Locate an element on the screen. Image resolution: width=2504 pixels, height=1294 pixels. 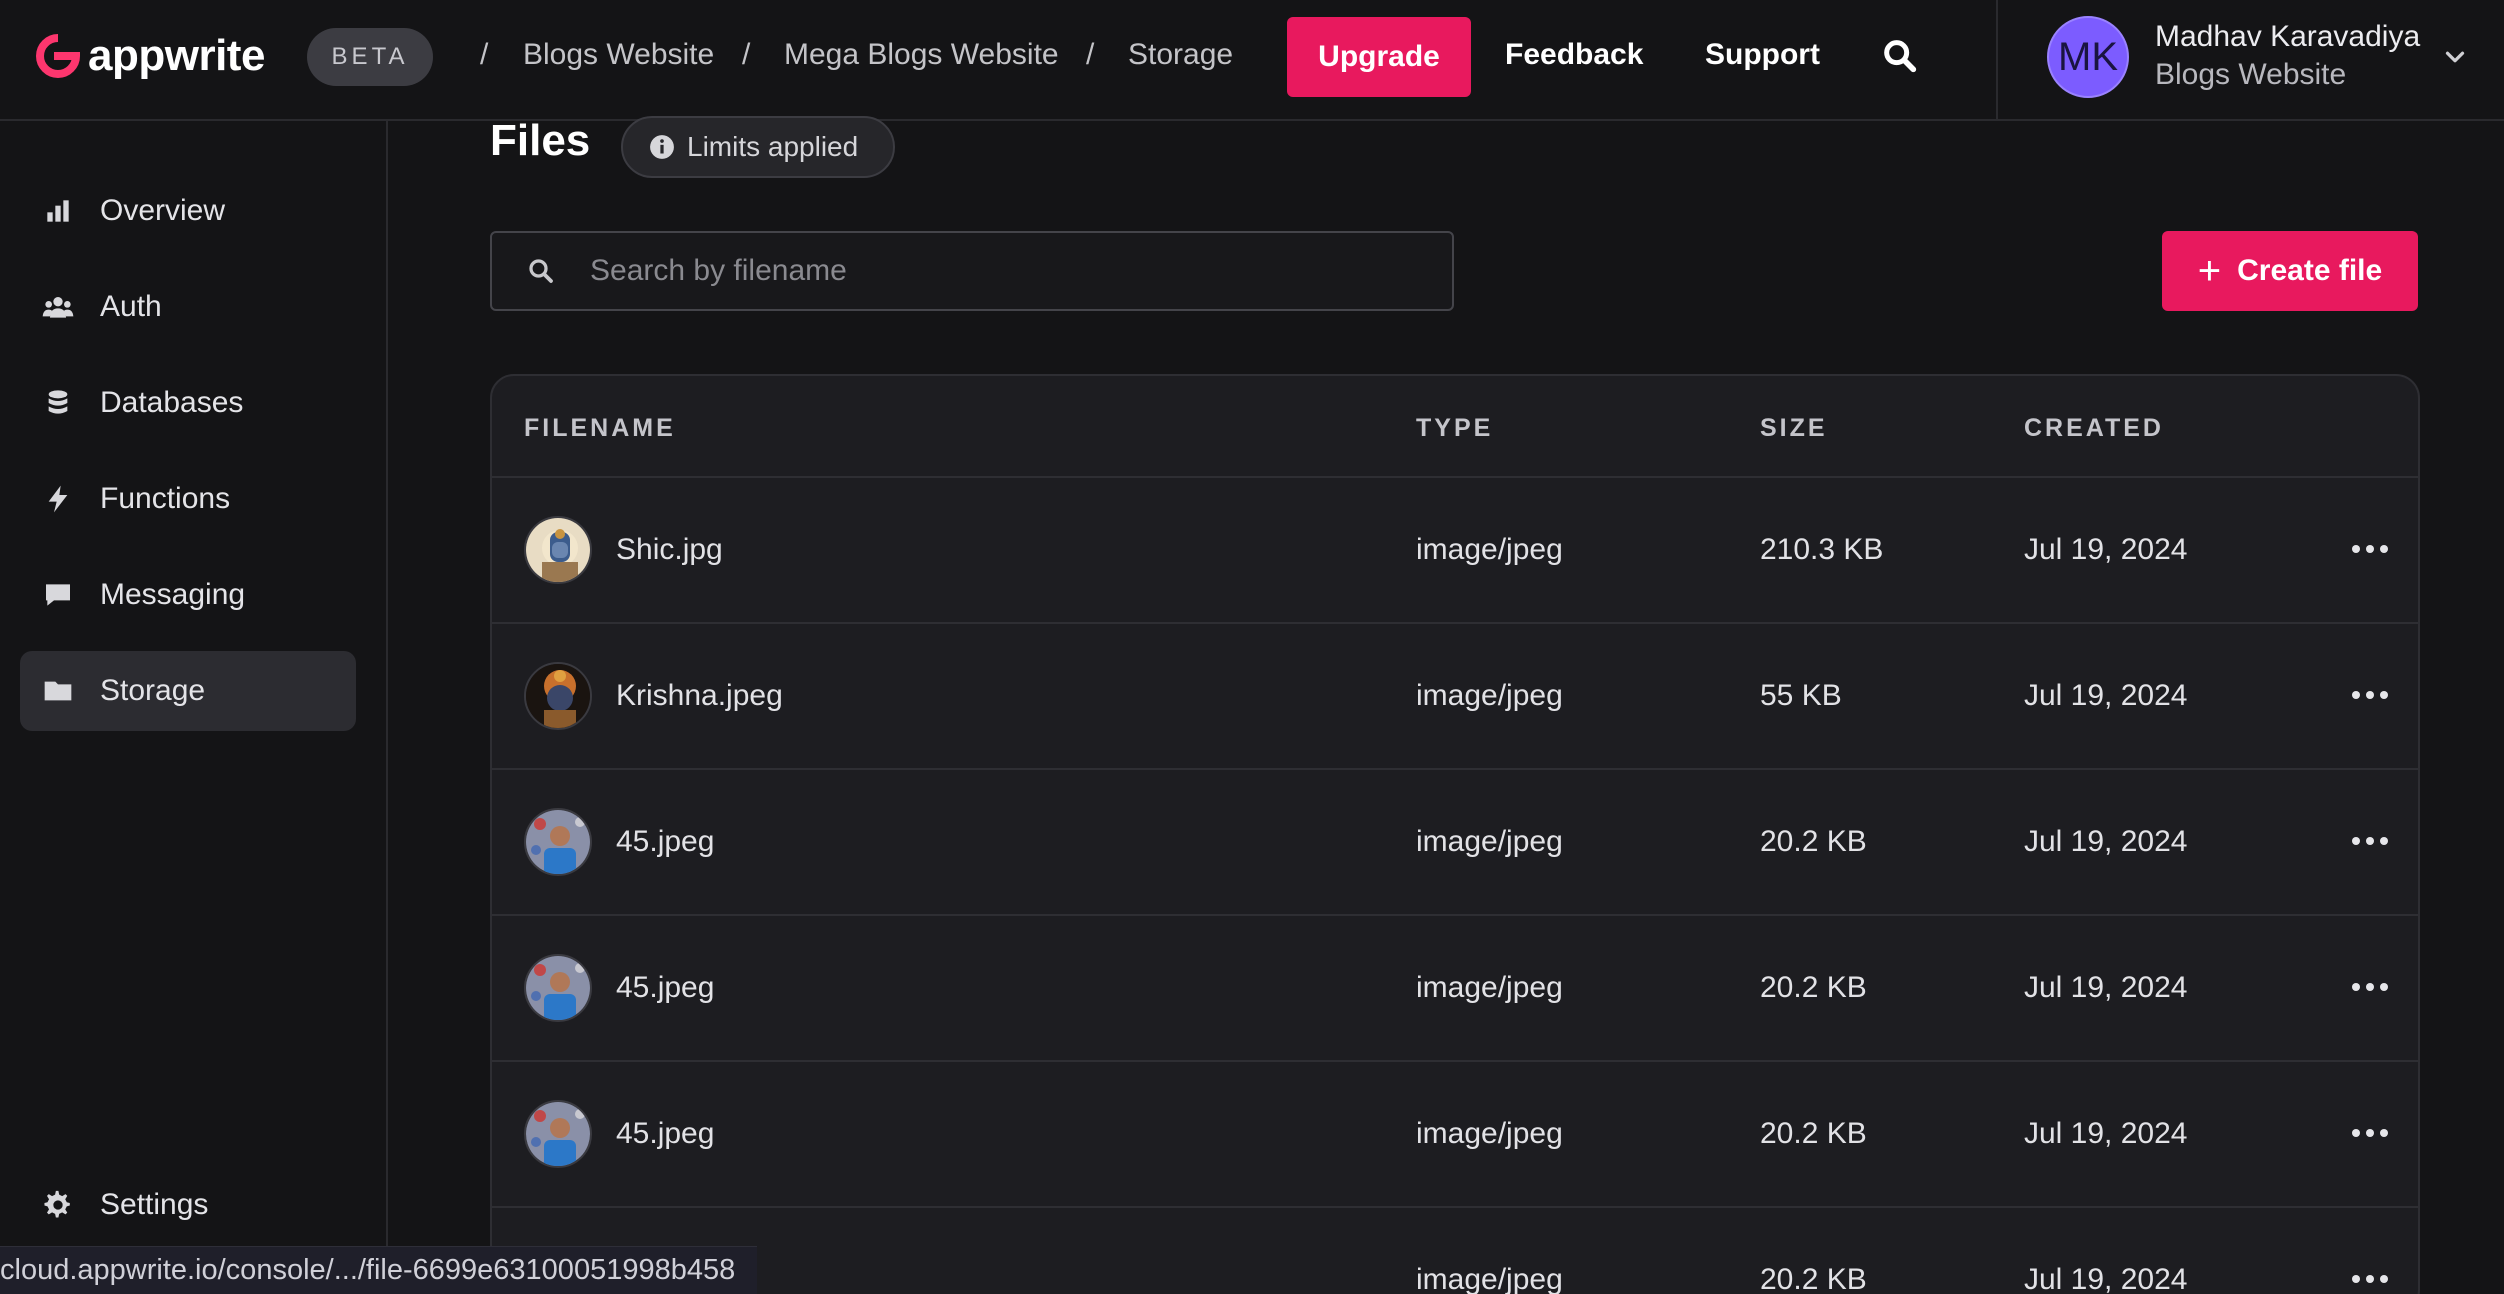
folder-icon is located at coordinates (58, 691).